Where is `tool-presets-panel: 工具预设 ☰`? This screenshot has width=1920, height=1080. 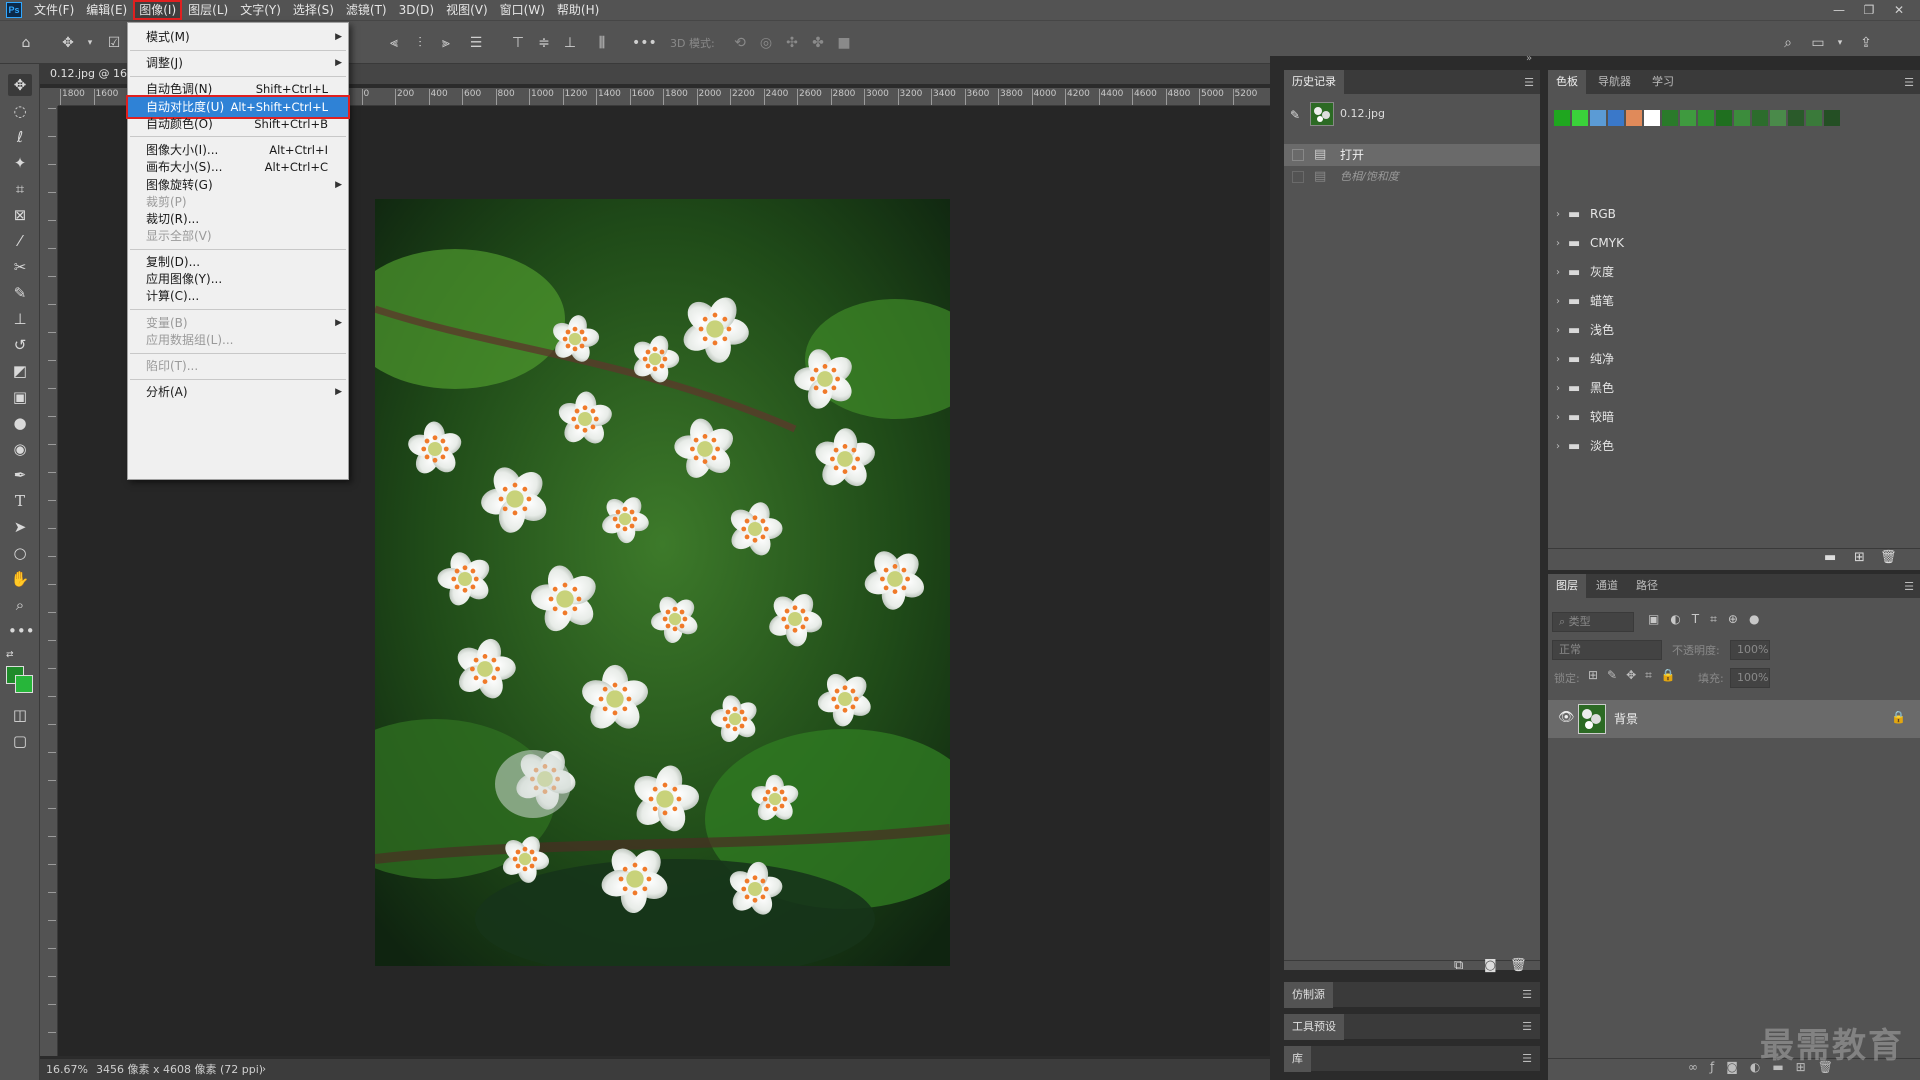
tool-presets-panel: 工具预设 ☰ is located at coordinates (1412, 1027).